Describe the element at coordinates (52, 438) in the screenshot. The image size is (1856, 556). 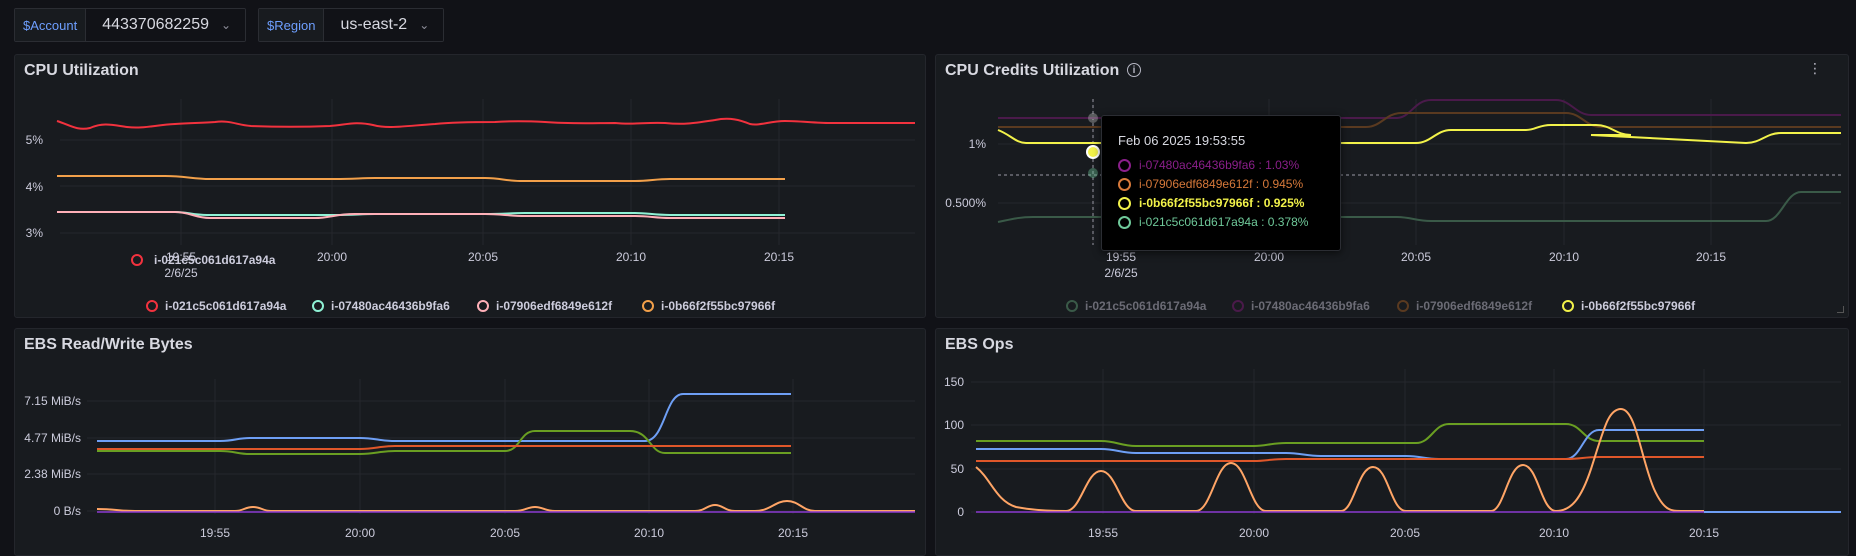
I see `y-tick: 4.77 MiB/s` at that location.